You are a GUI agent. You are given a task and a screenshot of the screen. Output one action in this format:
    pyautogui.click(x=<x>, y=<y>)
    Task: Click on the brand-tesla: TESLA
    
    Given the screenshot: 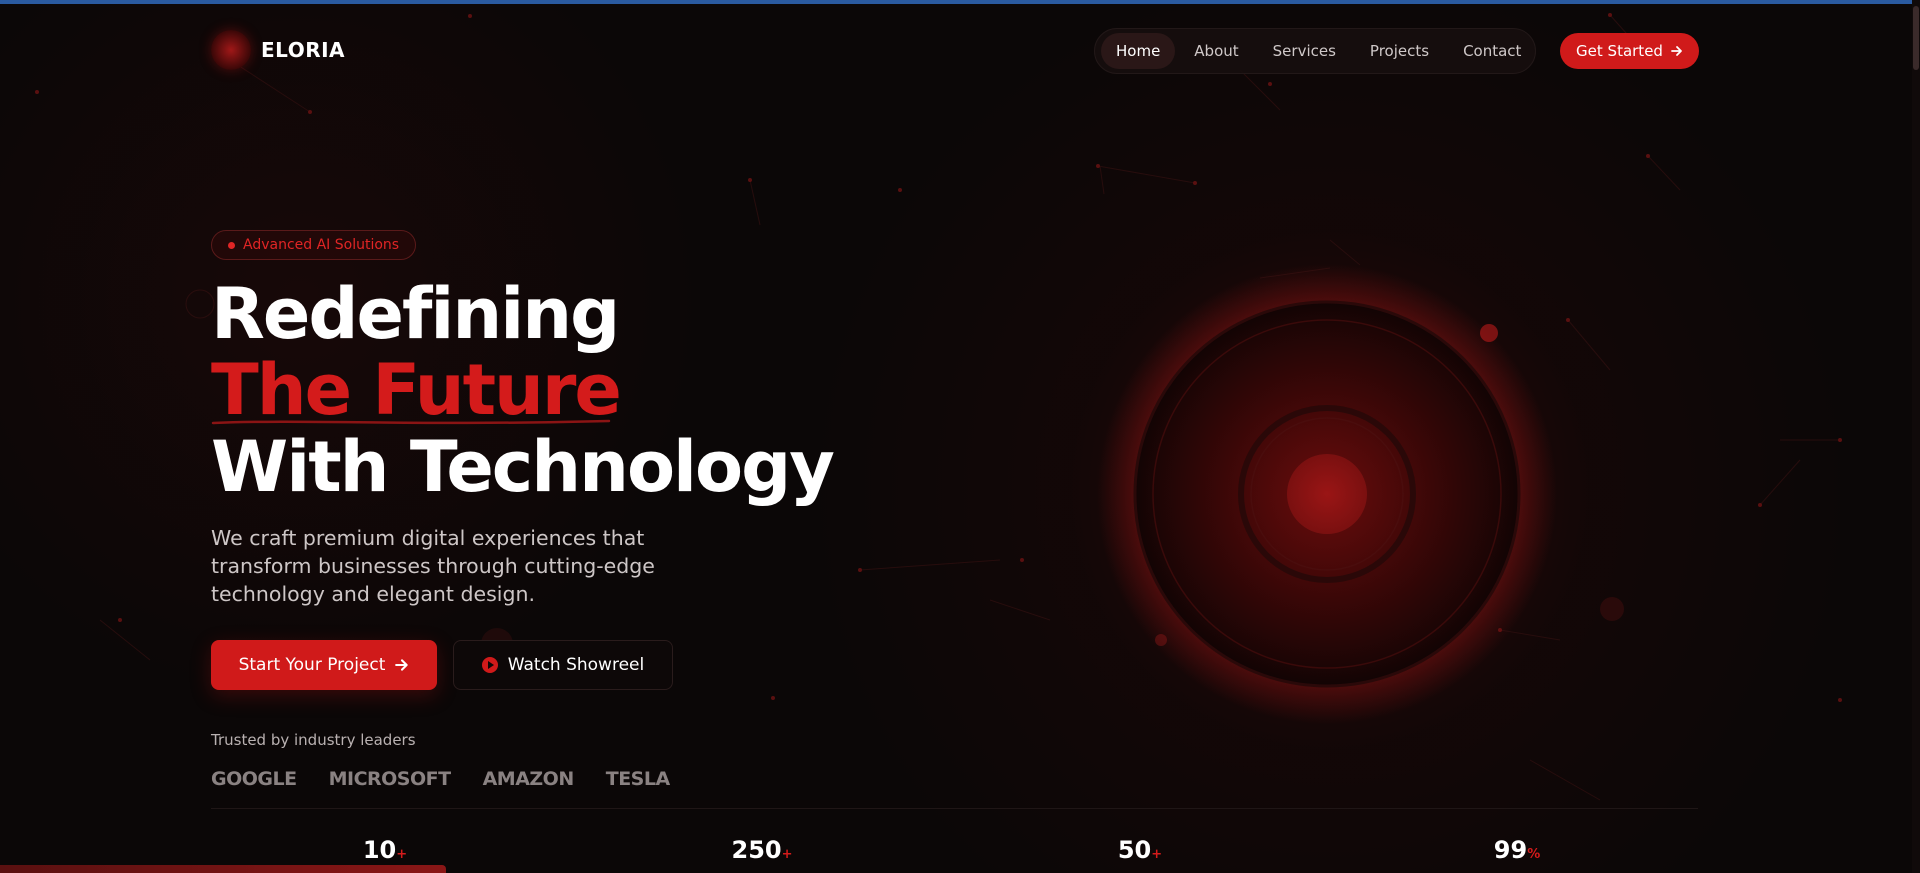 What is the action you would take?
    pyautogui.click(x=637, y=779)
    